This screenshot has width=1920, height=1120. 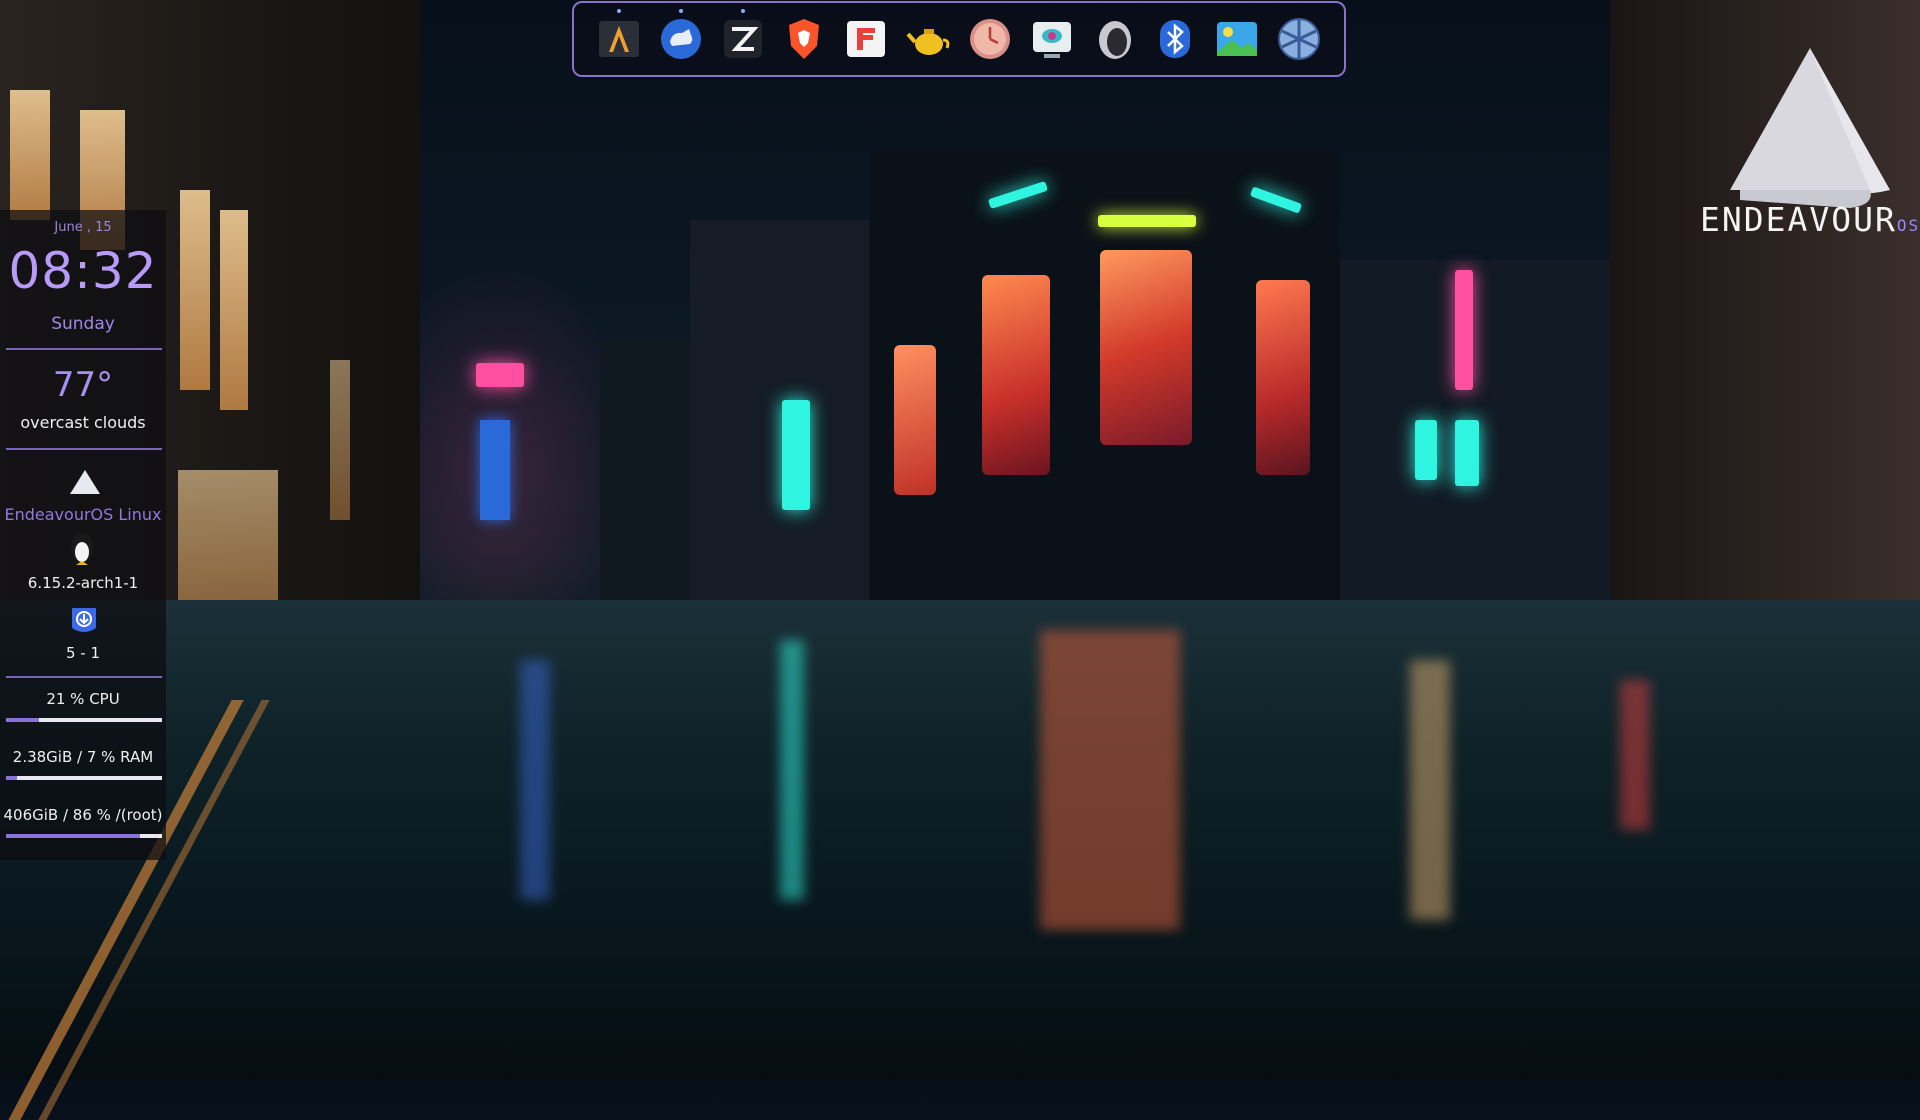 I want to click on wordmark-accent: OS, so click(x=1908, y=225).